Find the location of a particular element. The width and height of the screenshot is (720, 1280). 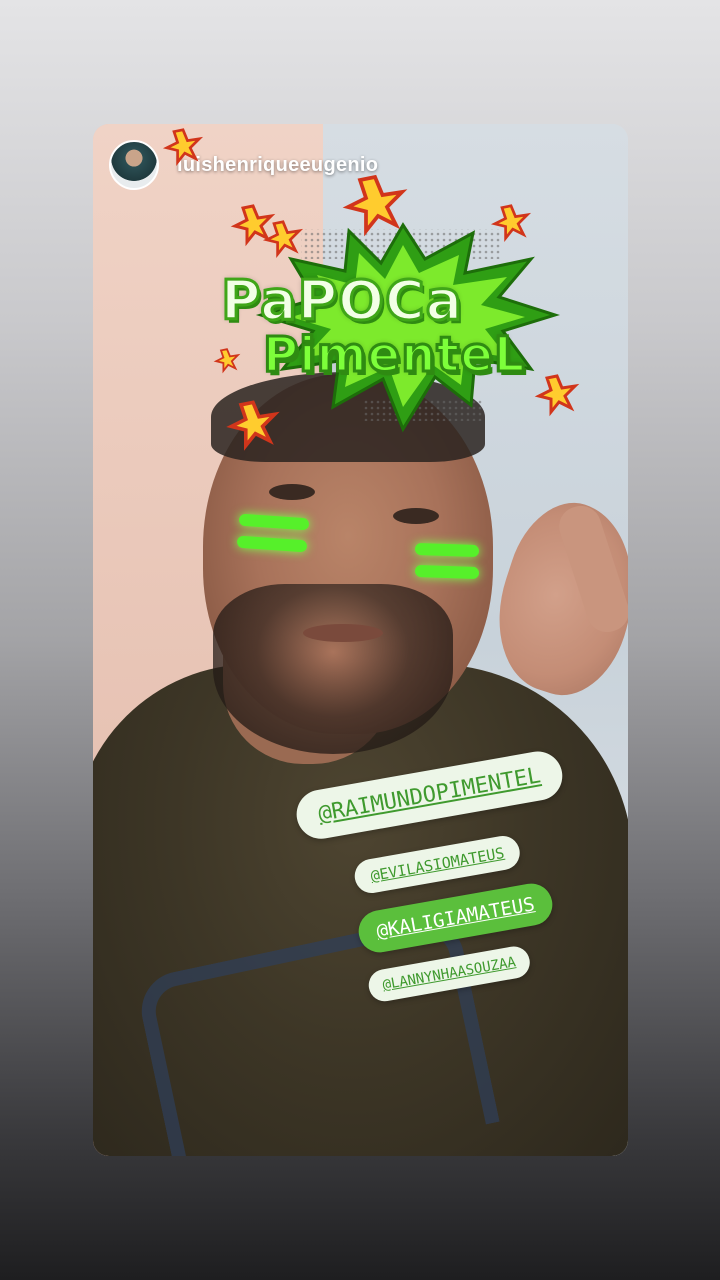

avatar is located at coordinates (134, 165).